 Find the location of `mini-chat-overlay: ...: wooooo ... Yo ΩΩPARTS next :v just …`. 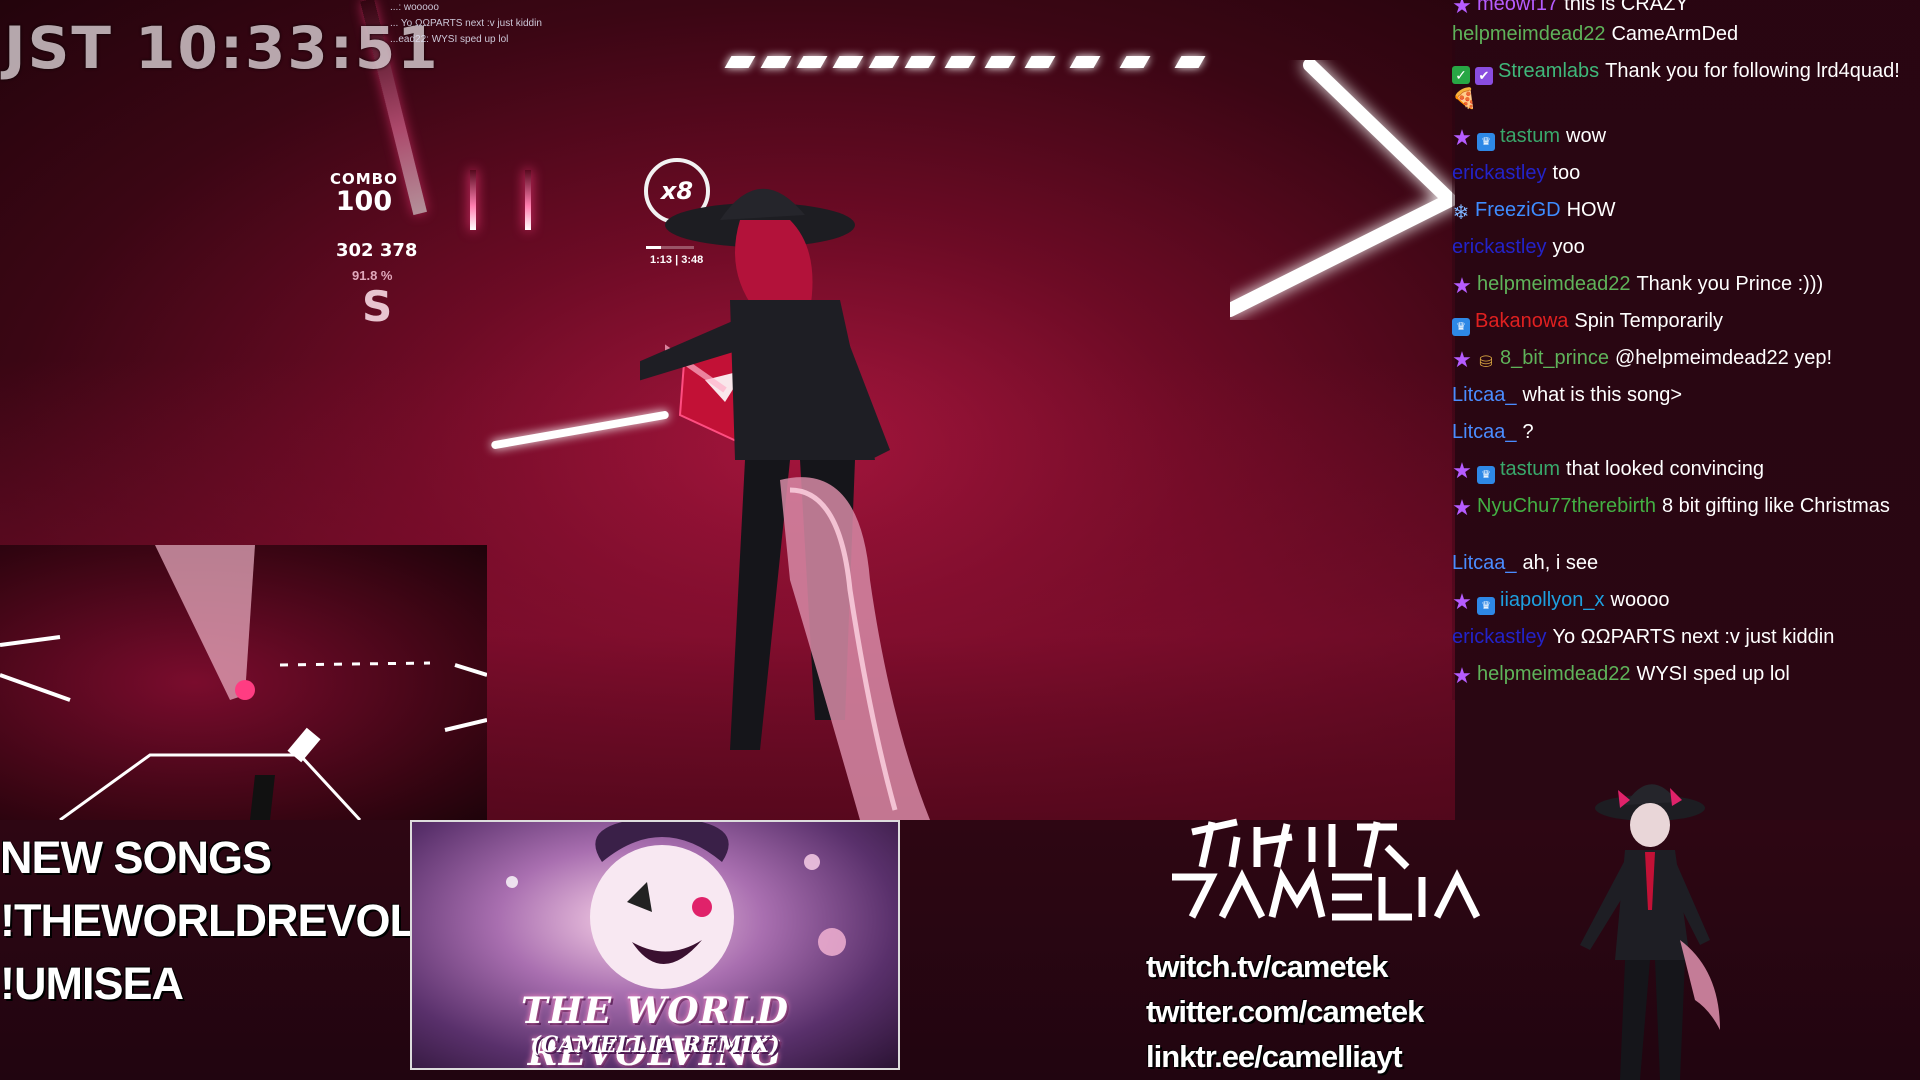

mini-chat-overlay: ...: wooooo ... Yo ΩΩPARTS next :v just … is located at coordinates (466, 24).